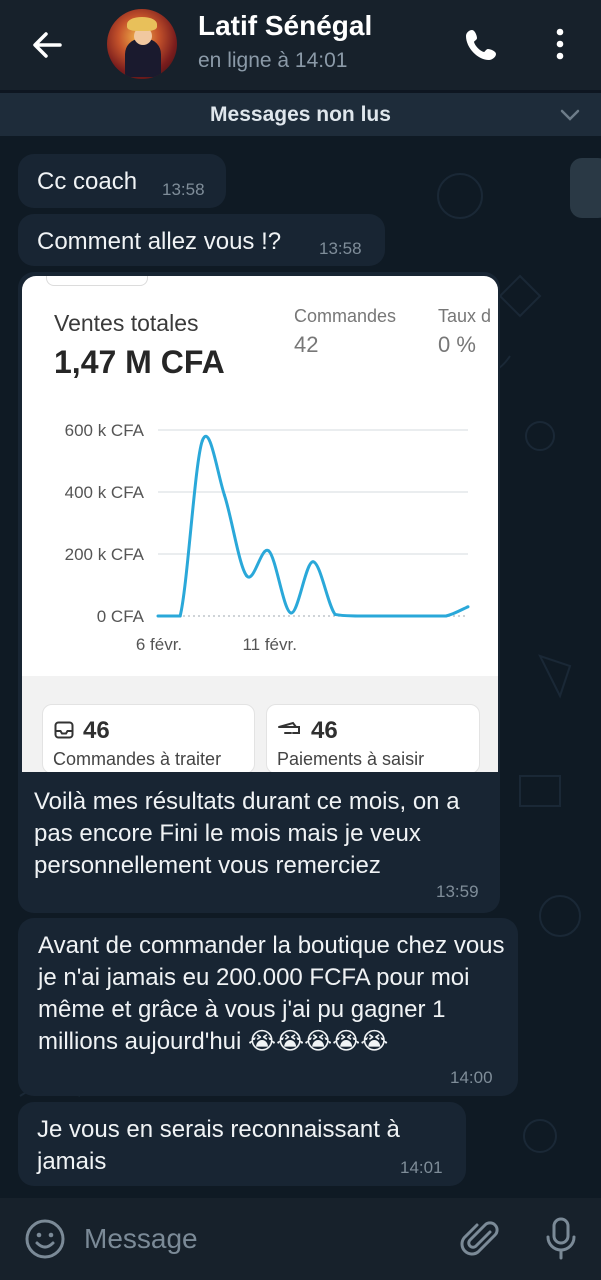  Describe the element at coordinates (471, 1077) in the screenshot. I see `message-time: 14:00` at that location.